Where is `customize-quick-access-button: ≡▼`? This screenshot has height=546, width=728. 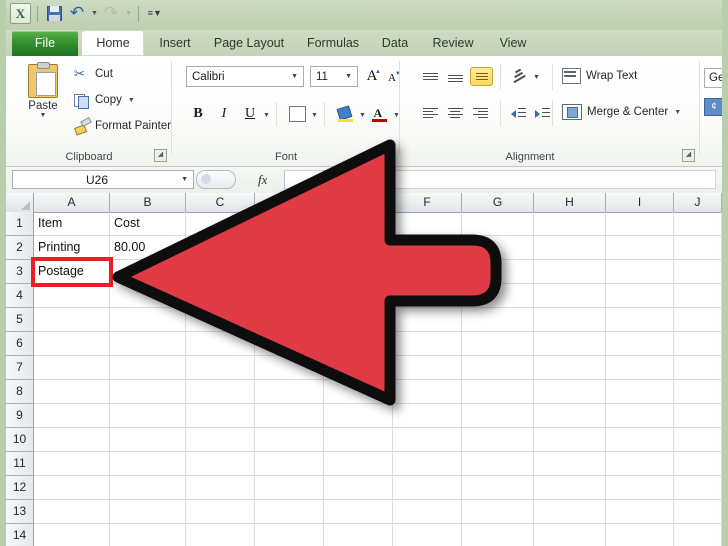 customize-quick-access-button: ≡▼ is located at coordinates (155, 14).